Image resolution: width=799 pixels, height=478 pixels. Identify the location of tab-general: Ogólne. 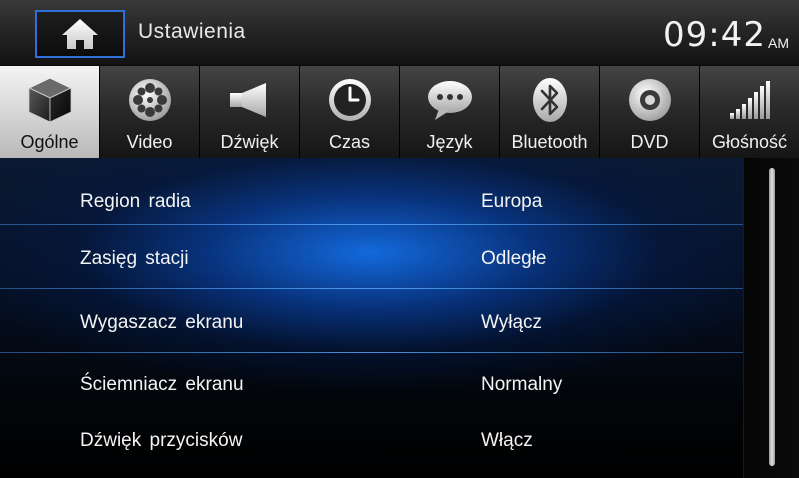
(50, 112).